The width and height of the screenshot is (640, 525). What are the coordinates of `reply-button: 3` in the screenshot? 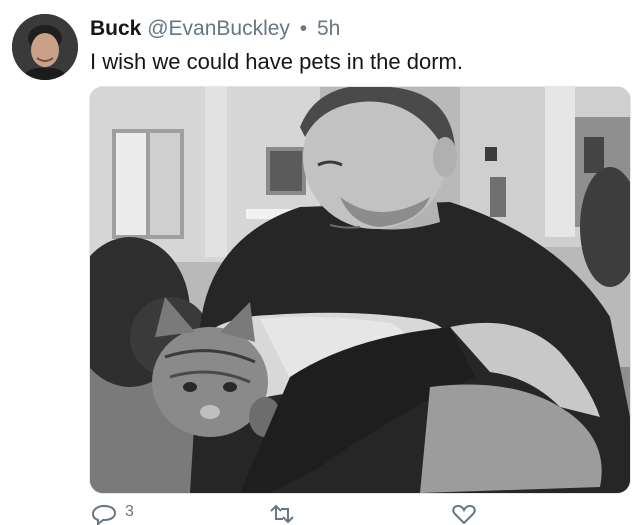 It's located at (112, 514).